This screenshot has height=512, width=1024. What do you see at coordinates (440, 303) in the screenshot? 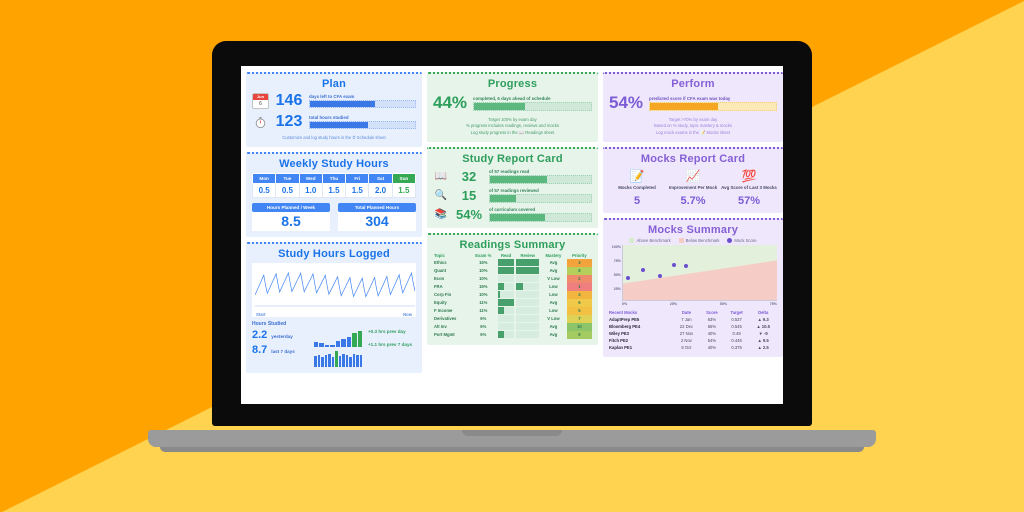
I see `readings-topic: Equity` at bounding box center [440, 303].